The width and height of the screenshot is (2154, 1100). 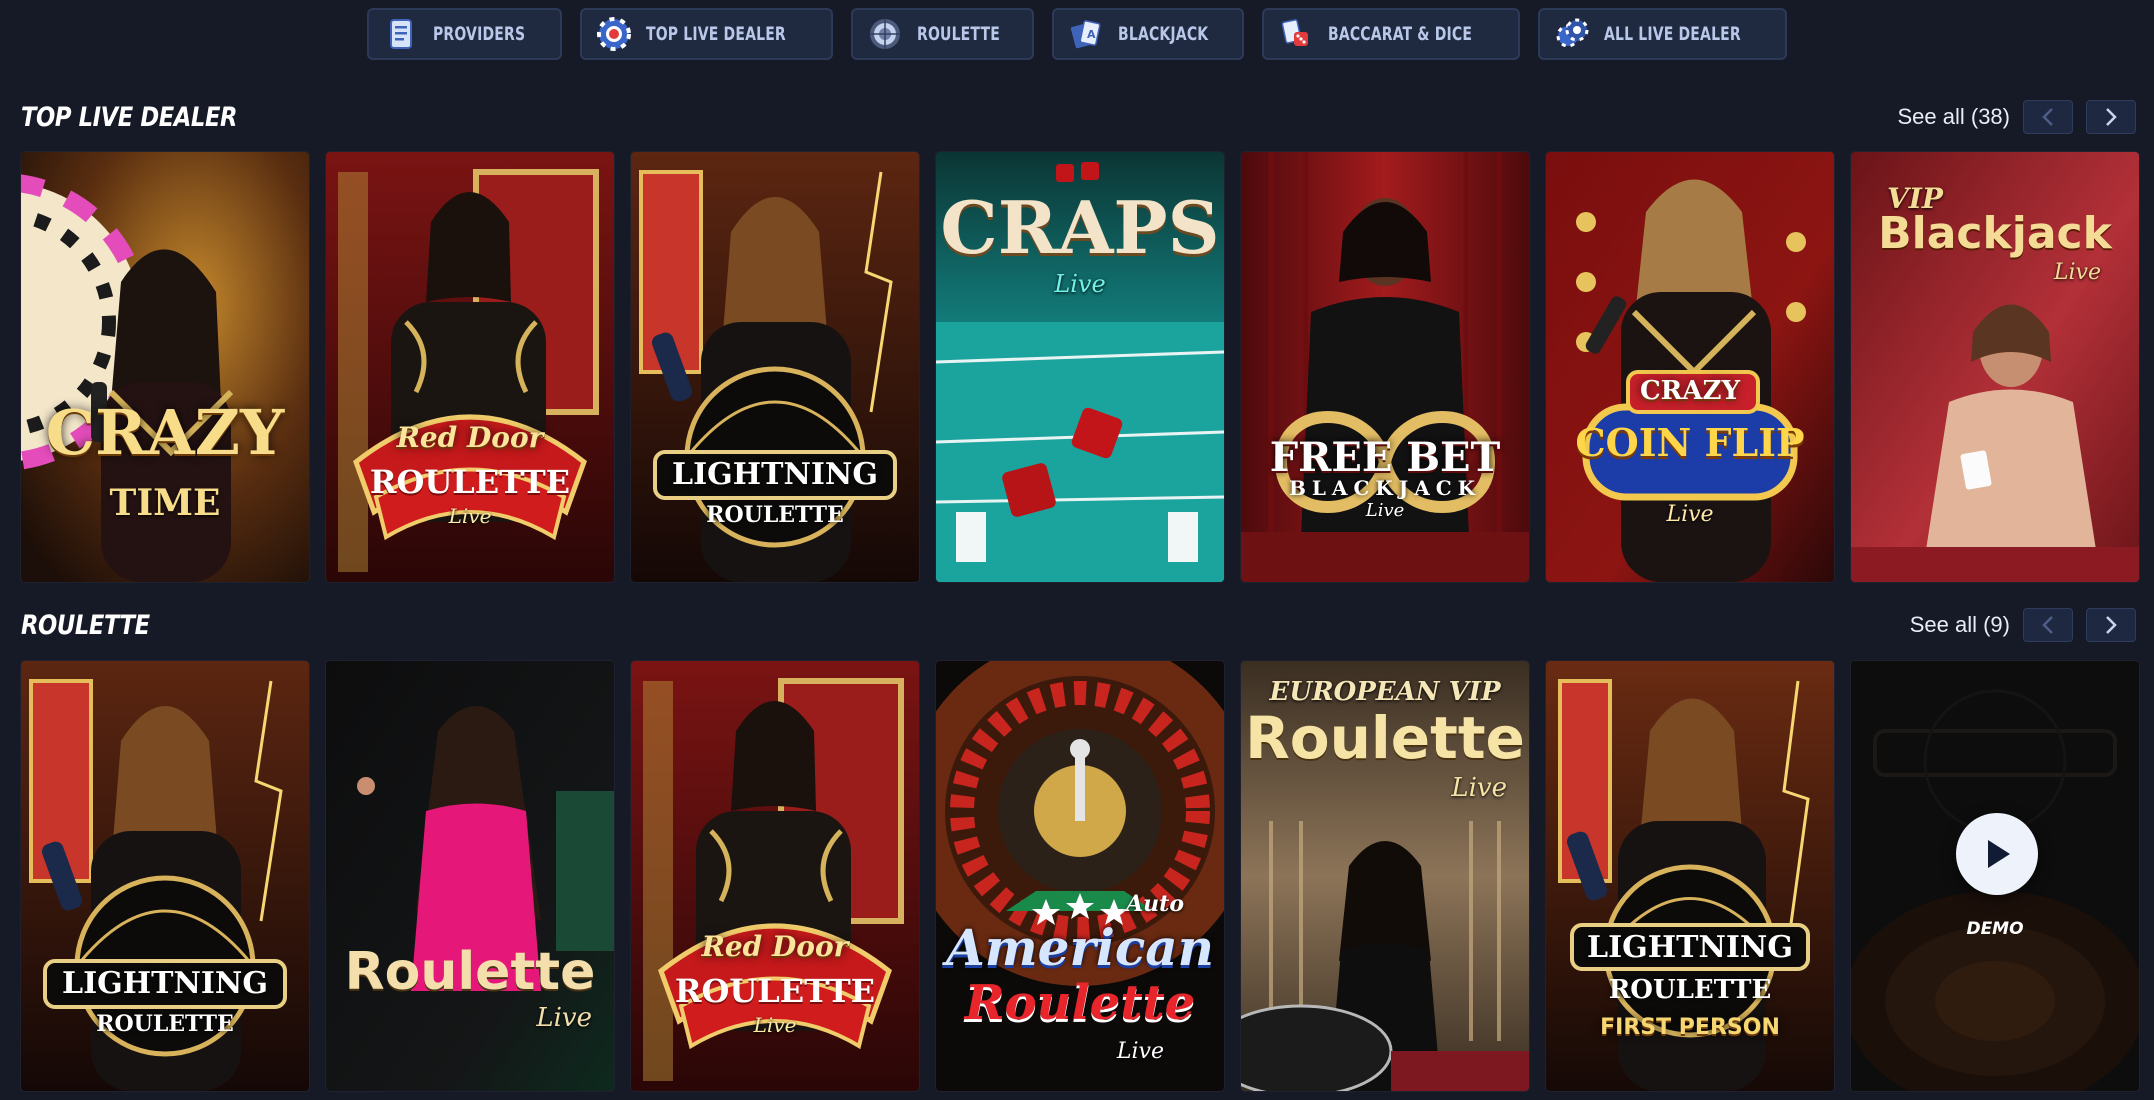 I want to click on tile-title: CRAPS, so click(x=1080, y=227).